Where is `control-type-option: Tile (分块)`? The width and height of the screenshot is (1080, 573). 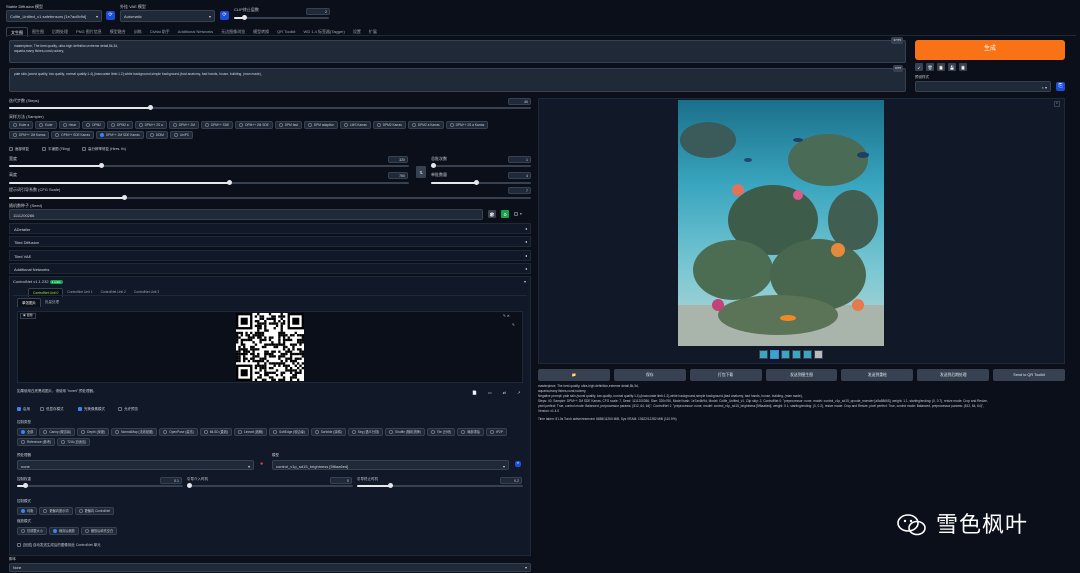 control-type-option: Tile (分块) is located at coordinates (441, 432).